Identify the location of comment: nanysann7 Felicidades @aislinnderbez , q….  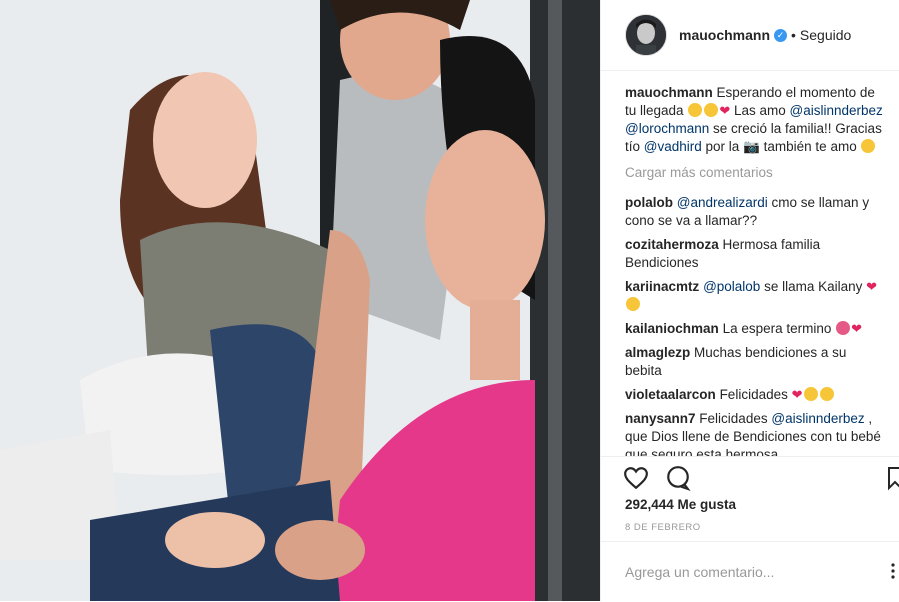
(755, 433).